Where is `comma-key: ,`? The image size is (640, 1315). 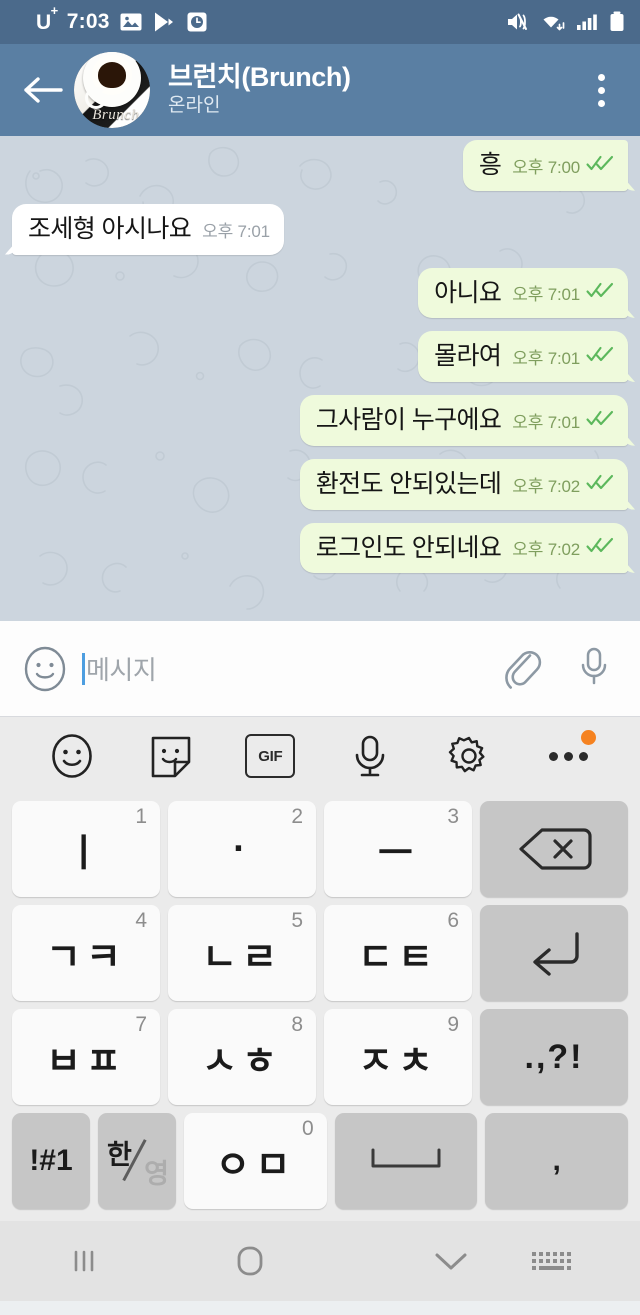 comma-key: , is located at coordinates (557, 1161).